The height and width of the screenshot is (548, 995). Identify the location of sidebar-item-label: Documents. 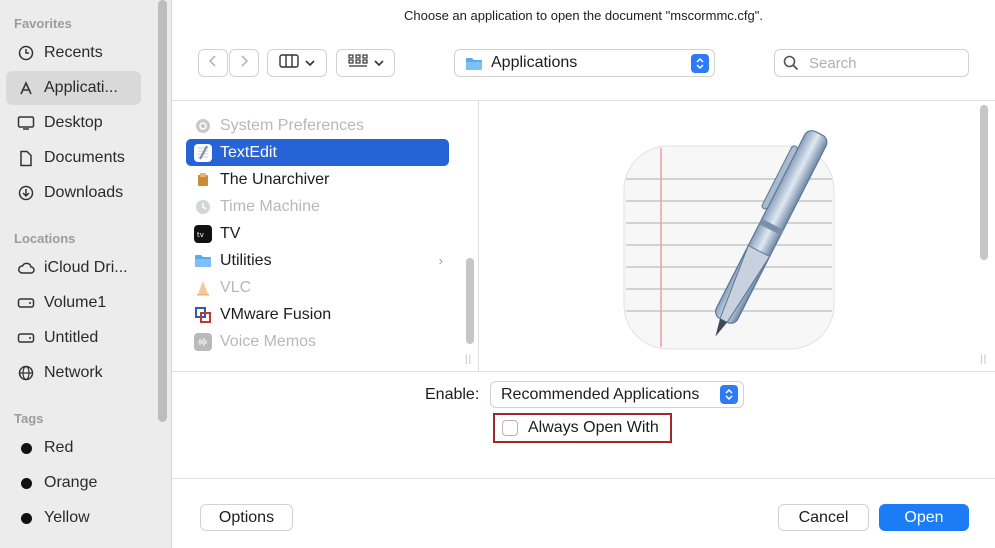
(84, 157).